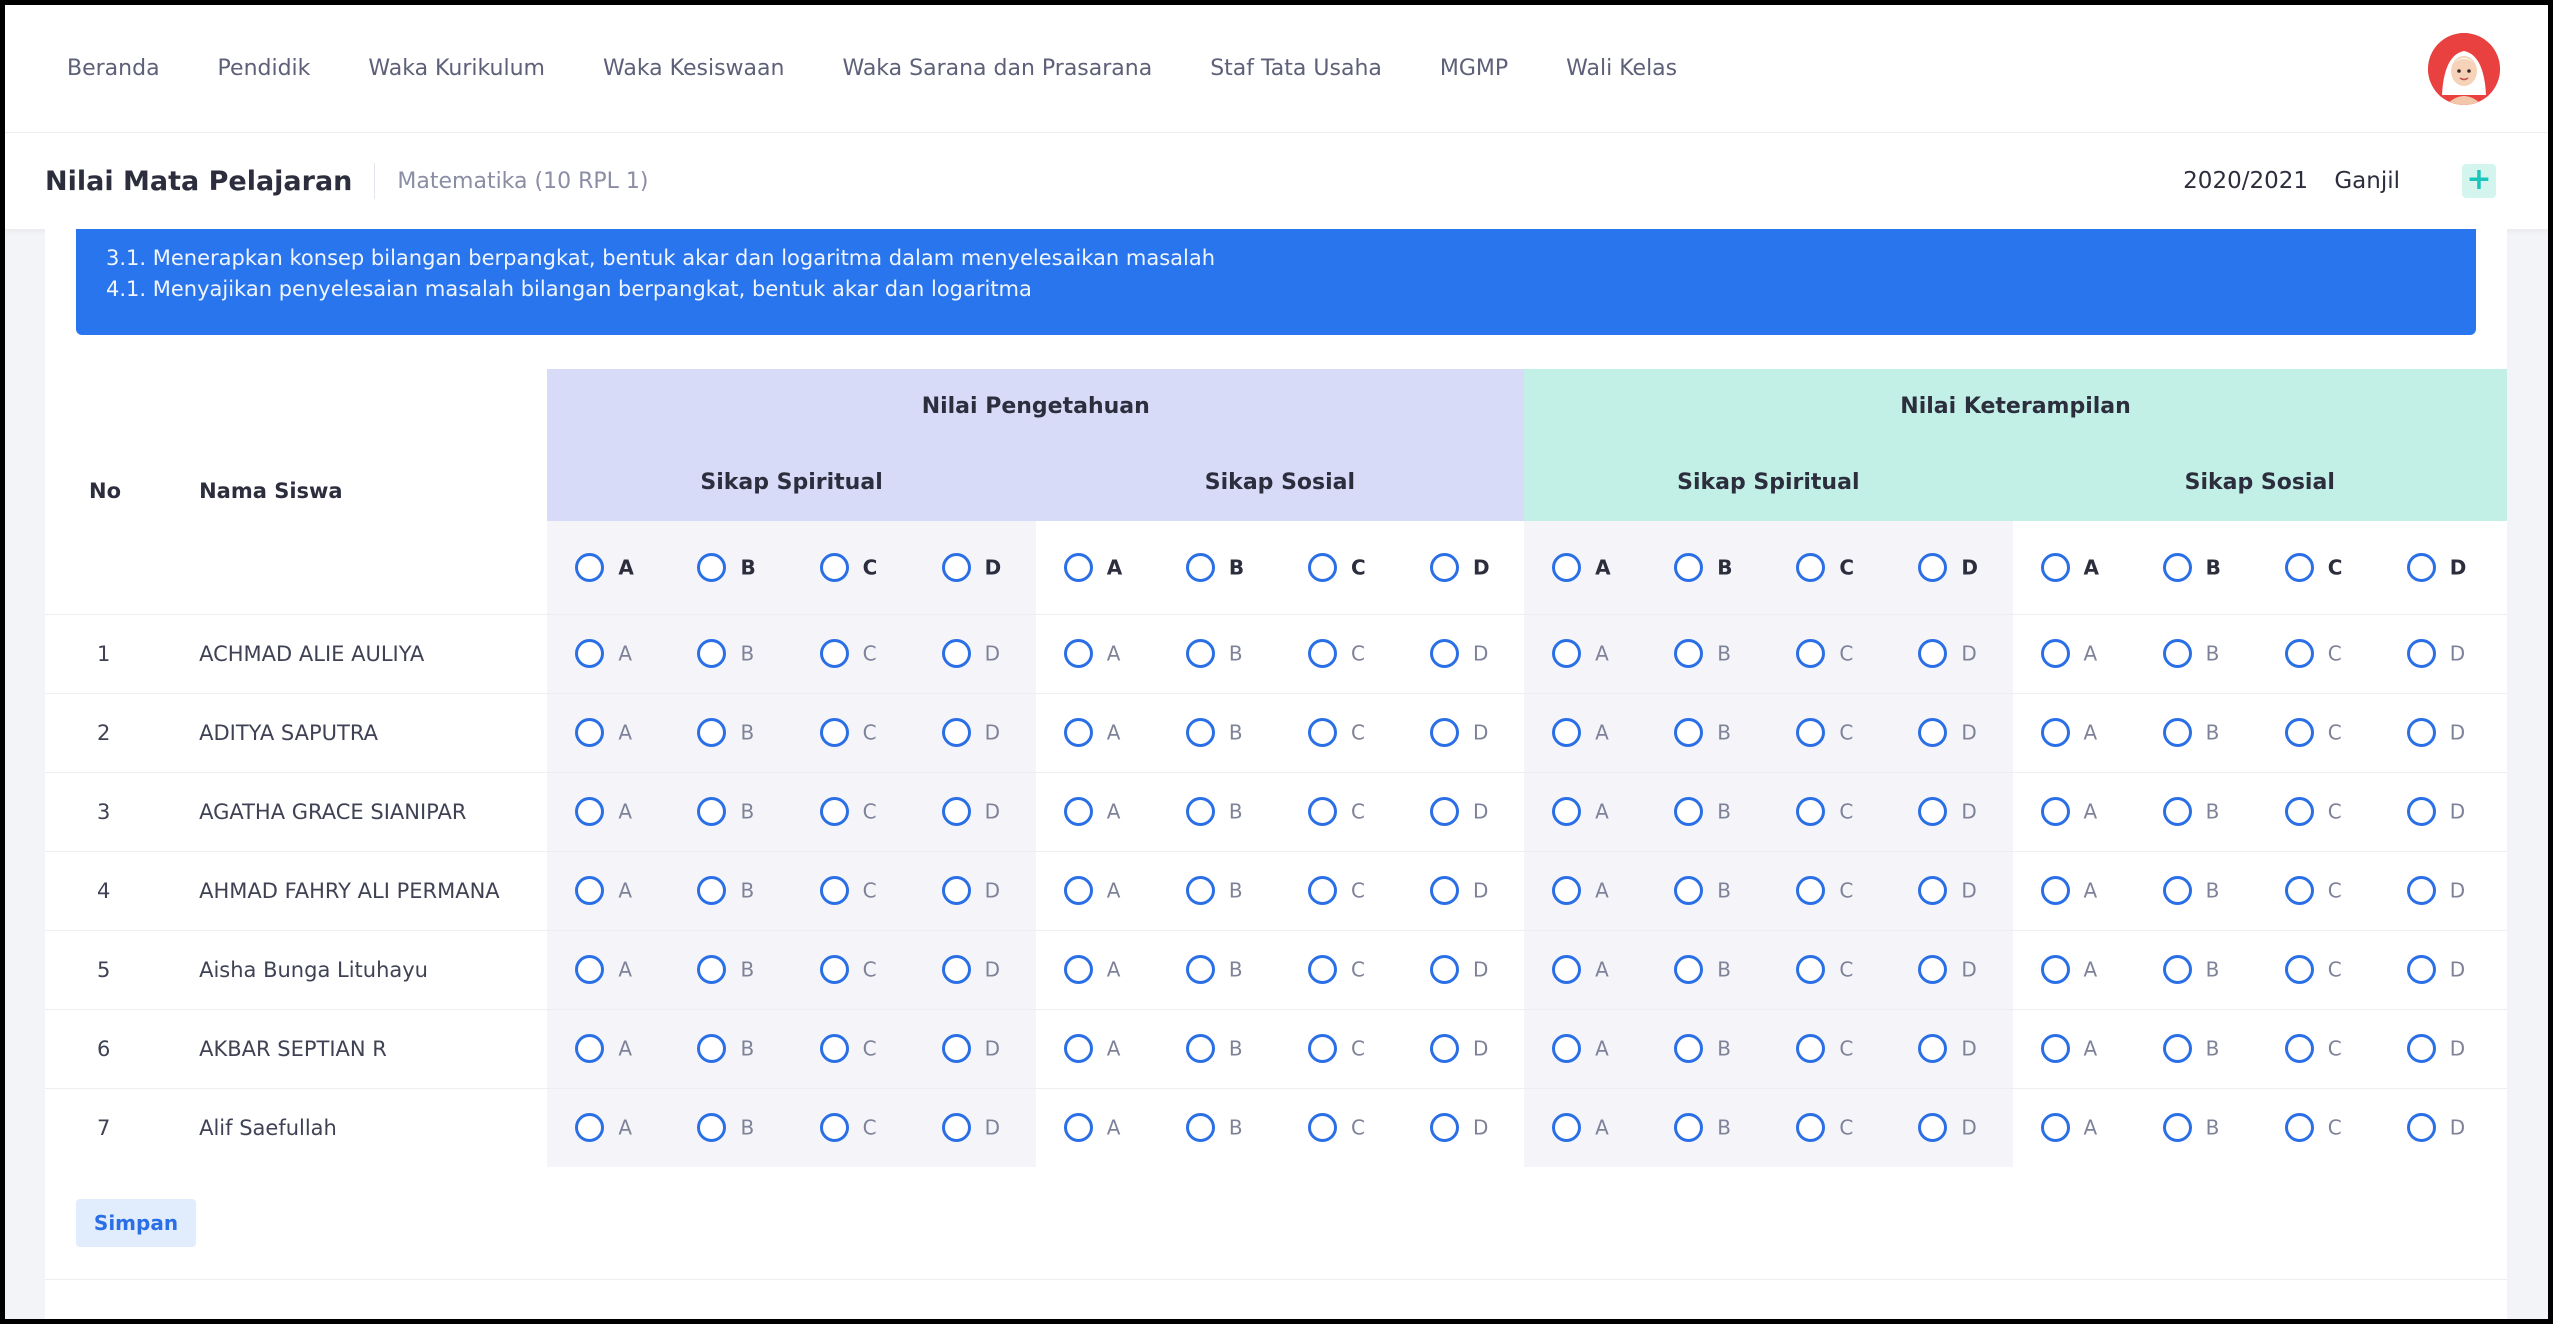  What do you see at coordinates (1200, 567) in the screenshot?
I see `select-all-pengetahuan-sosial-radio-b` at bounding box center [1200, 567].